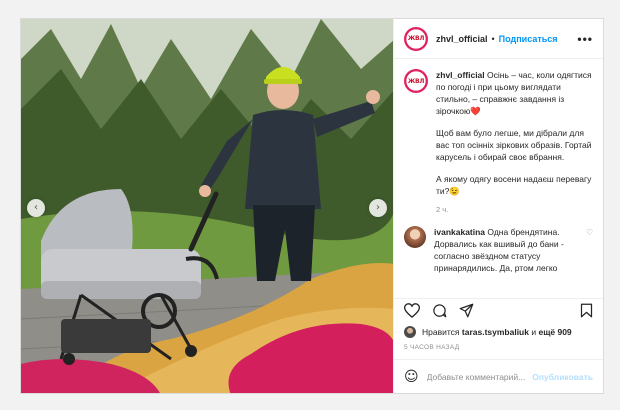 The height and width of the screenshot is (410, 620). I want to click on caption-avatar: ЖВЛ, so click(416, 81).